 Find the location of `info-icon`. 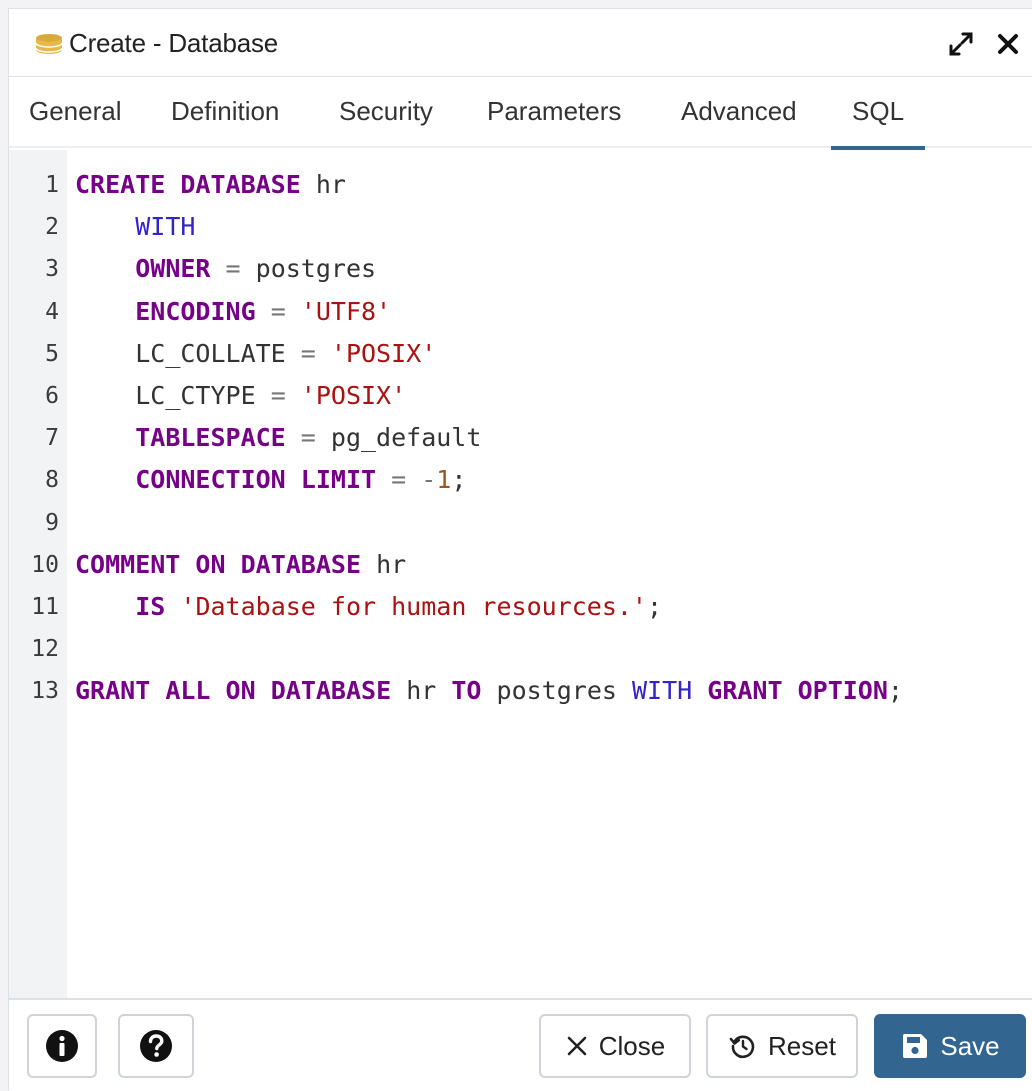

info-icon is located at coordinates (62, 1046).